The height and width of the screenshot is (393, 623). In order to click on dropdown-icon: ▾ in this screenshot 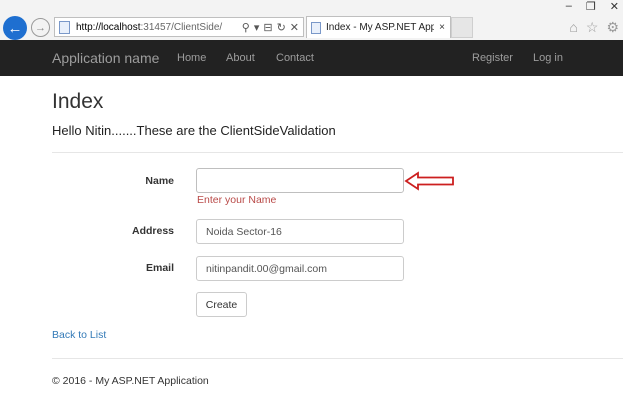, I will do `click(257, 27)`.